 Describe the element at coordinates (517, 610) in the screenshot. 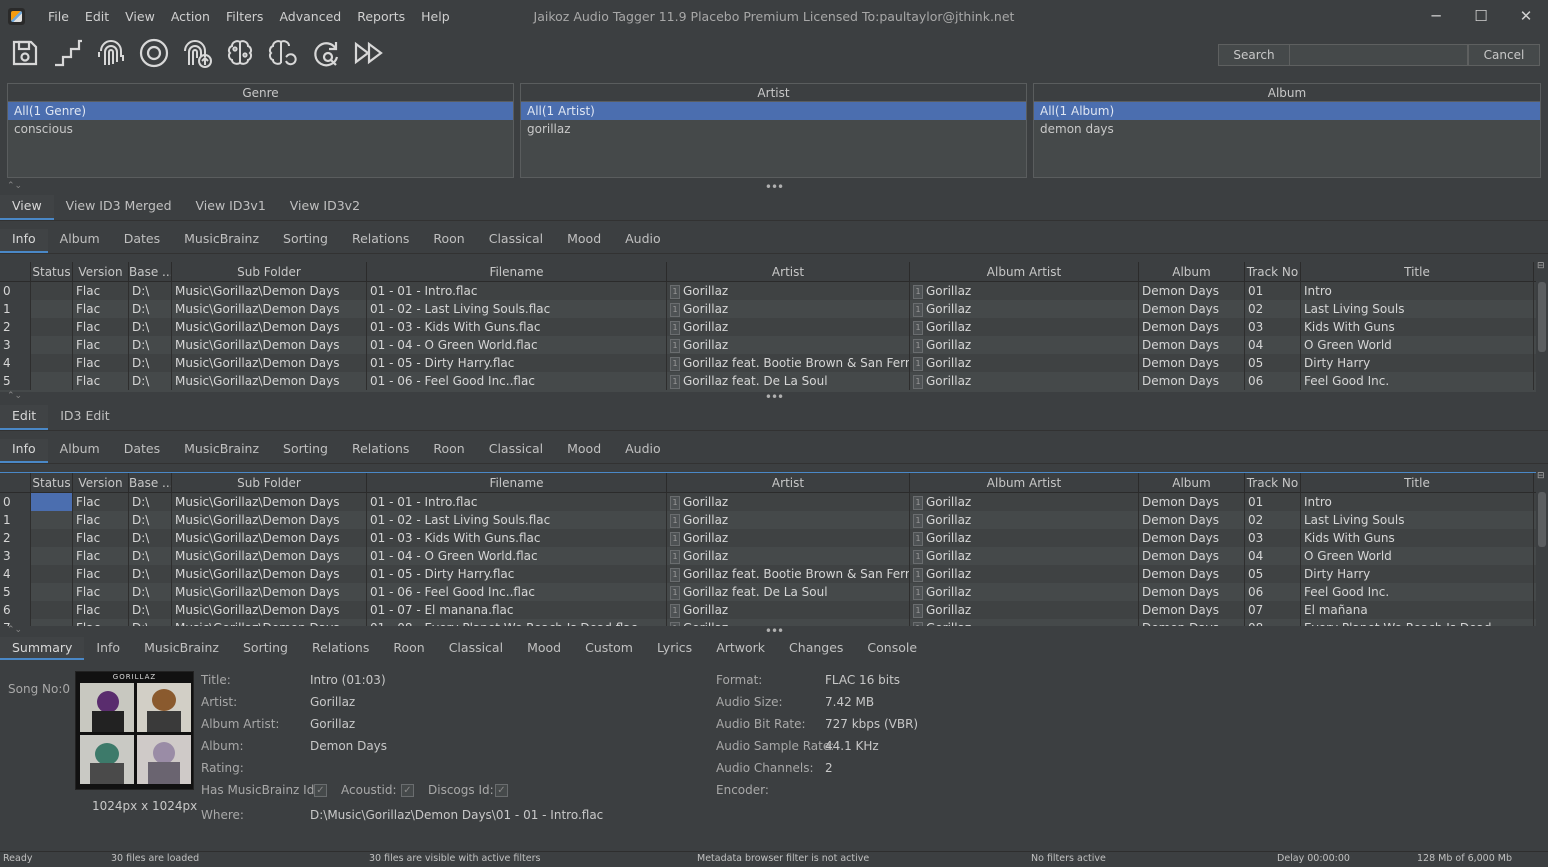

I see `cell-filename: 01 - 07 - El manana.flac` at that location.